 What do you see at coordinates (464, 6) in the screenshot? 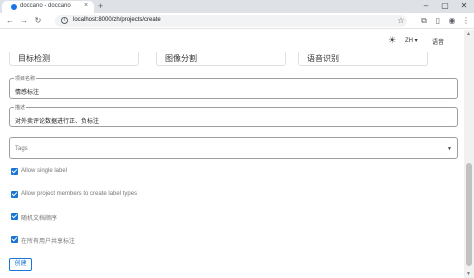
I see `close-window-icon: ✕` at bounding box center [464, 6].